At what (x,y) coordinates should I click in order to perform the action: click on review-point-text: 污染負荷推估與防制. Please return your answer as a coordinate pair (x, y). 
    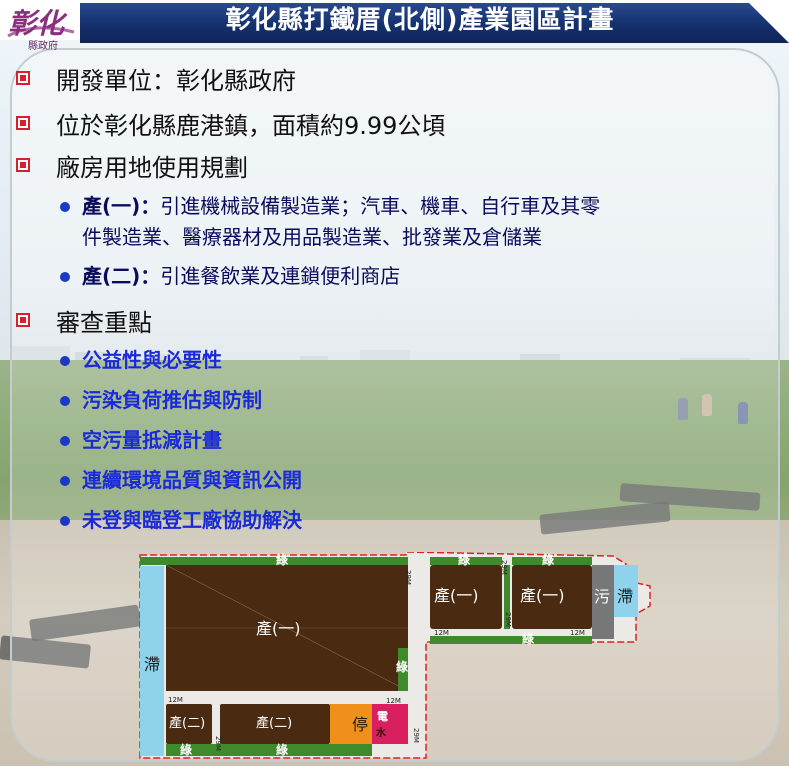
    Looking at the image, I should click on (172, 400).